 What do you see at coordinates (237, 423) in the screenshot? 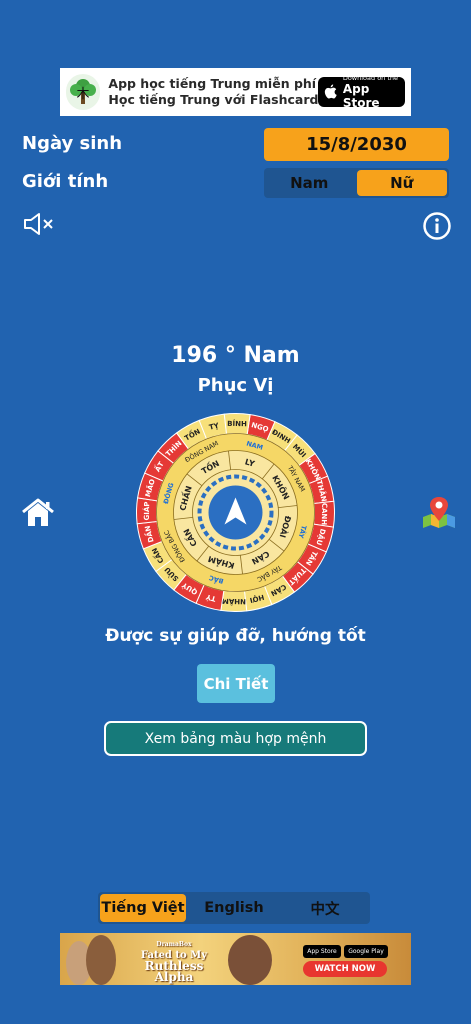
I see `outer-ring-label: BÍNH` at bounding box center [237, 423].